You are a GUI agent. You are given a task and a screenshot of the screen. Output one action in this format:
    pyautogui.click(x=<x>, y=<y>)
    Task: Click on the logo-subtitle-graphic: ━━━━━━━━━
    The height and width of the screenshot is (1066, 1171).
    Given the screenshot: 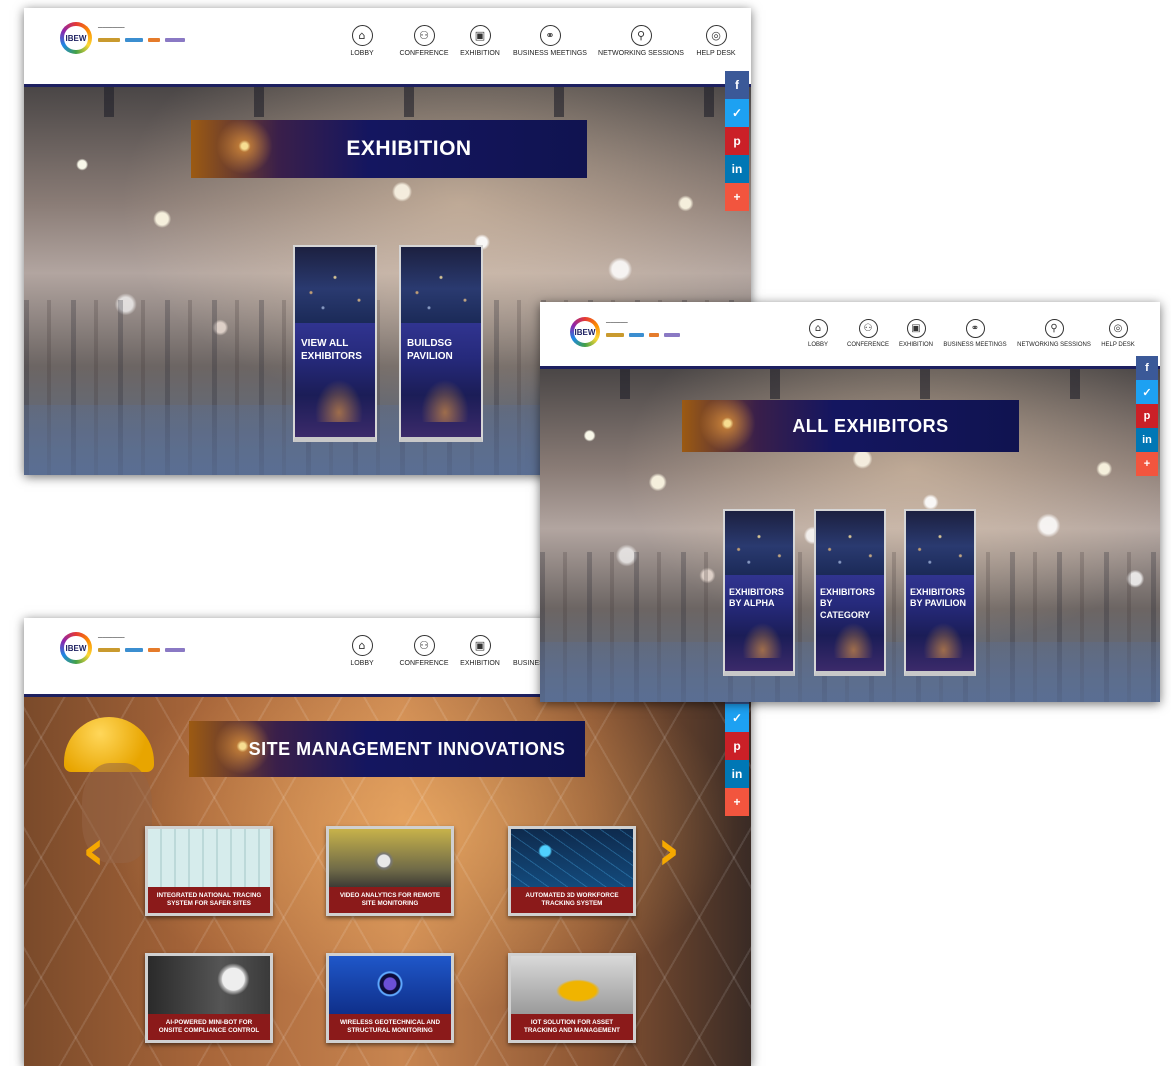 What is the action you would take?
    pyautogui.click(x=617, y=322)
    